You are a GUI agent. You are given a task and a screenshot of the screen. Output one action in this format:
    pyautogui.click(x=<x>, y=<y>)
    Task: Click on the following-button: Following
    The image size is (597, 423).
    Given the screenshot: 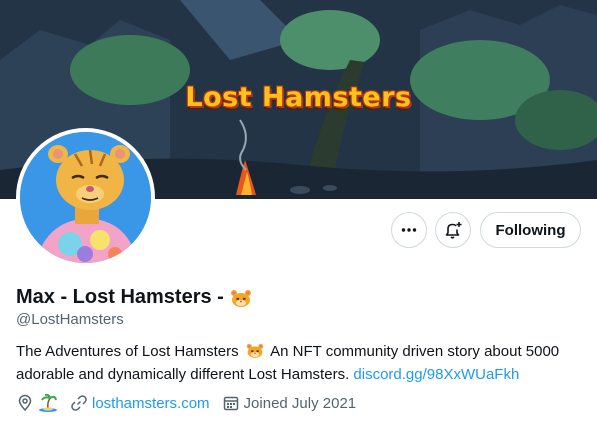 What is the action you would take?
    pyautogui.click(x=530, y=230)
    